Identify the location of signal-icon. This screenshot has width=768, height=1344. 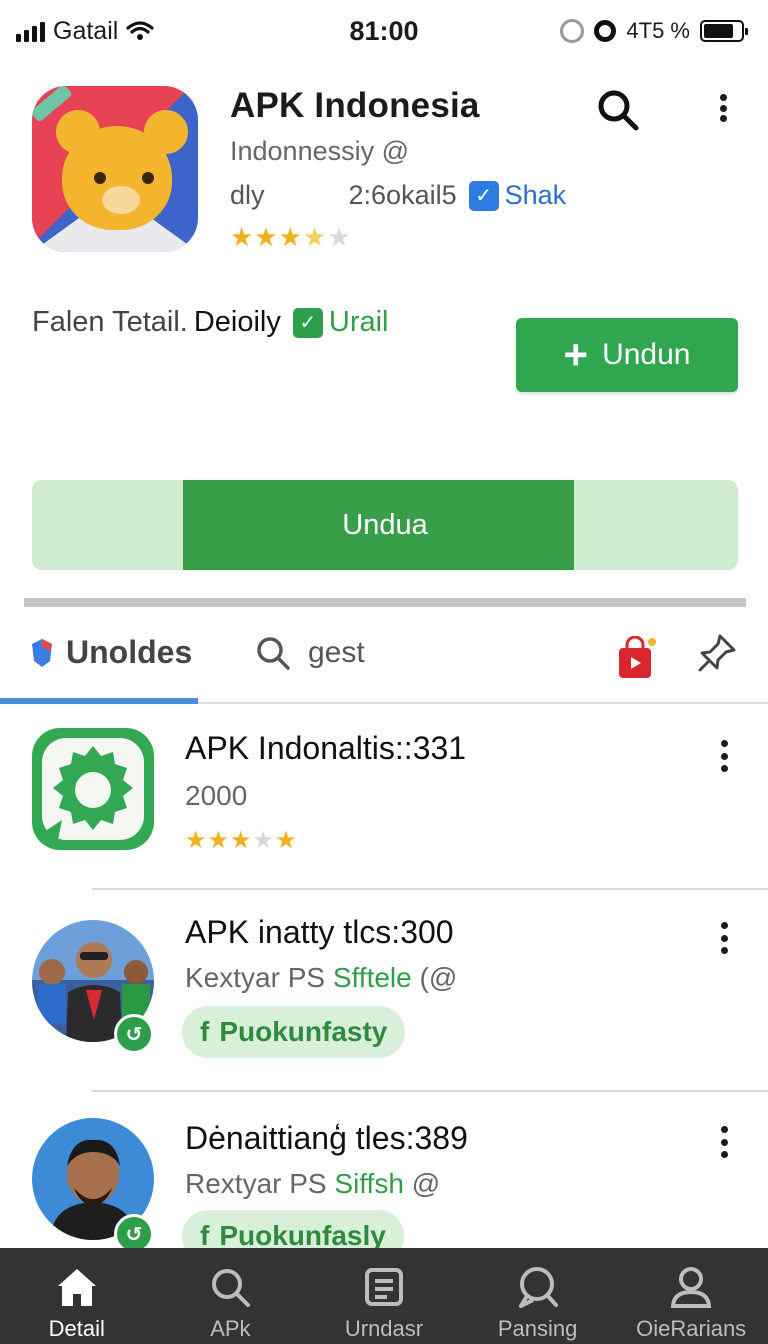
(30, 31).